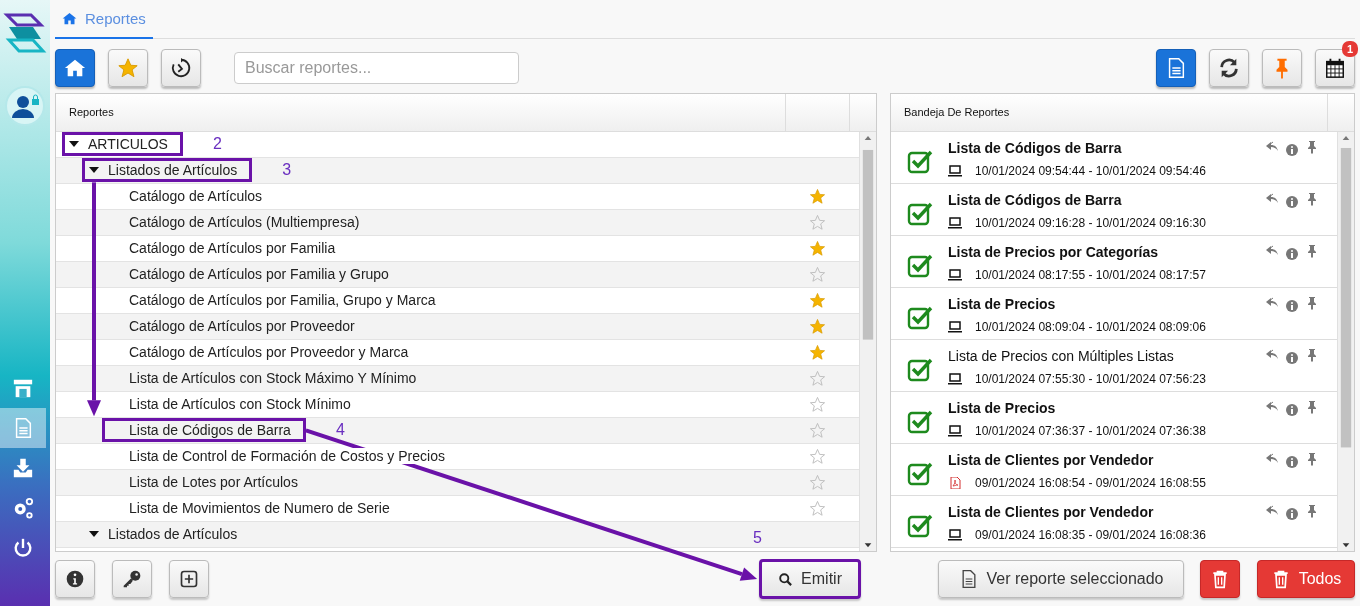 The width and height of the screenshot is (1360, 606). What do you see at coordinates (232, 248) in the screenshot?
I see `tree-item-label: Catálogo de Artículos por Familia` at bounding box center [232, 248].